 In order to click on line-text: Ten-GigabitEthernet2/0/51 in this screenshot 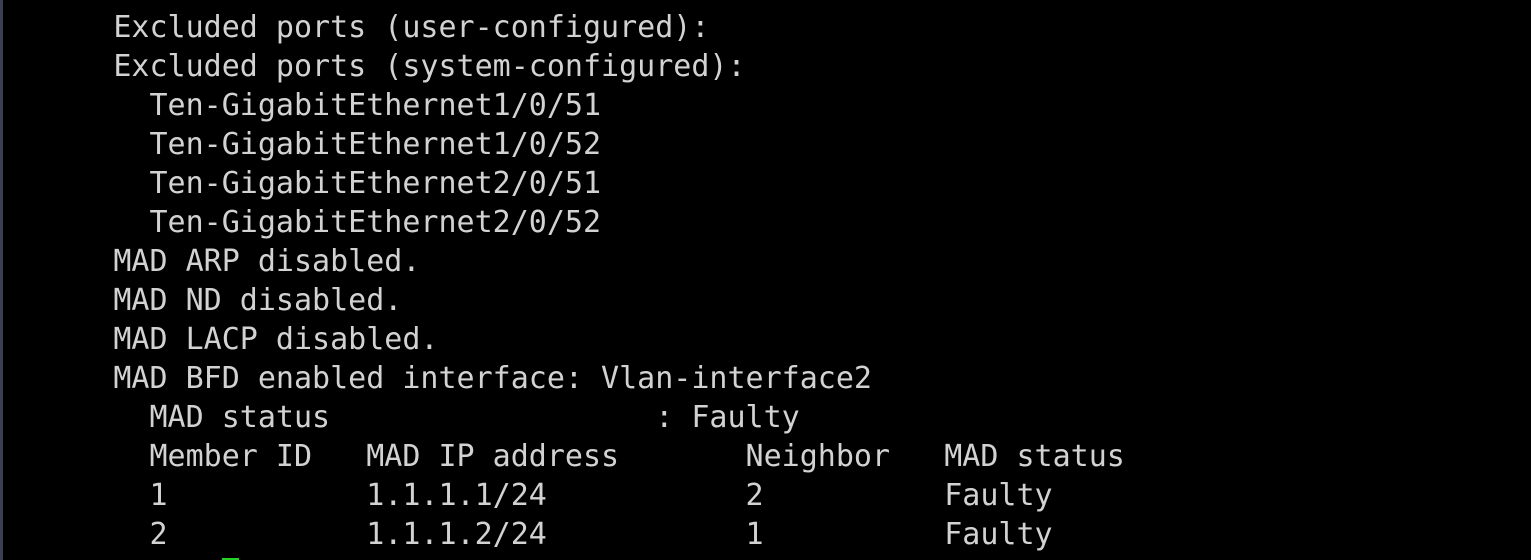, I will do `click(357, 183)`.